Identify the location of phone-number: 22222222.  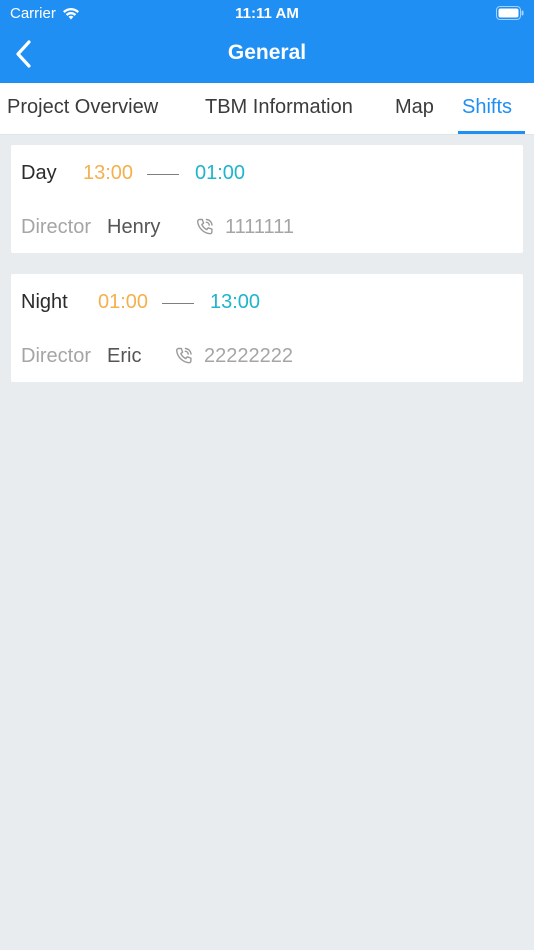
(248, 356).